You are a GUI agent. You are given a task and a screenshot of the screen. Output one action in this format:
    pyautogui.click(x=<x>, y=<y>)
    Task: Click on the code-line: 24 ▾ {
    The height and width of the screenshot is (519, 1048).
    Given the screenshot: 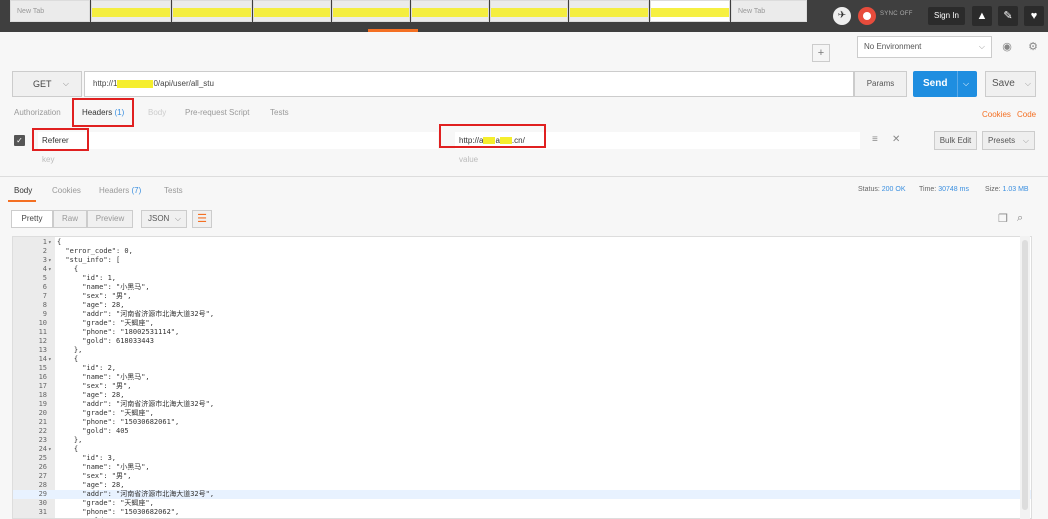 What is the action you would take?
    pyautogui.click(x=522, y=449)
    